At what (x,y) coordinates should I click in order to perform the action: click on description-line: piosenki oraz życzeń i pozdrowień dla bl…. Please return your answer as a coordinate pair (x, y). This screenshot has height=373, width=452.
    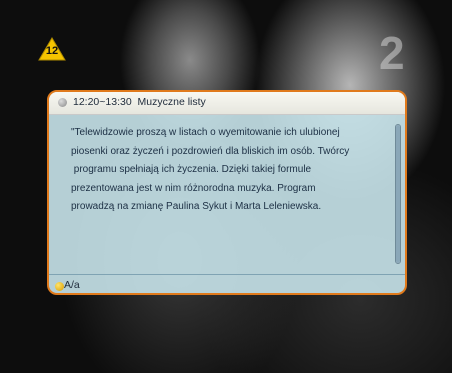
    Looking at the image, I should click on (210, 151).